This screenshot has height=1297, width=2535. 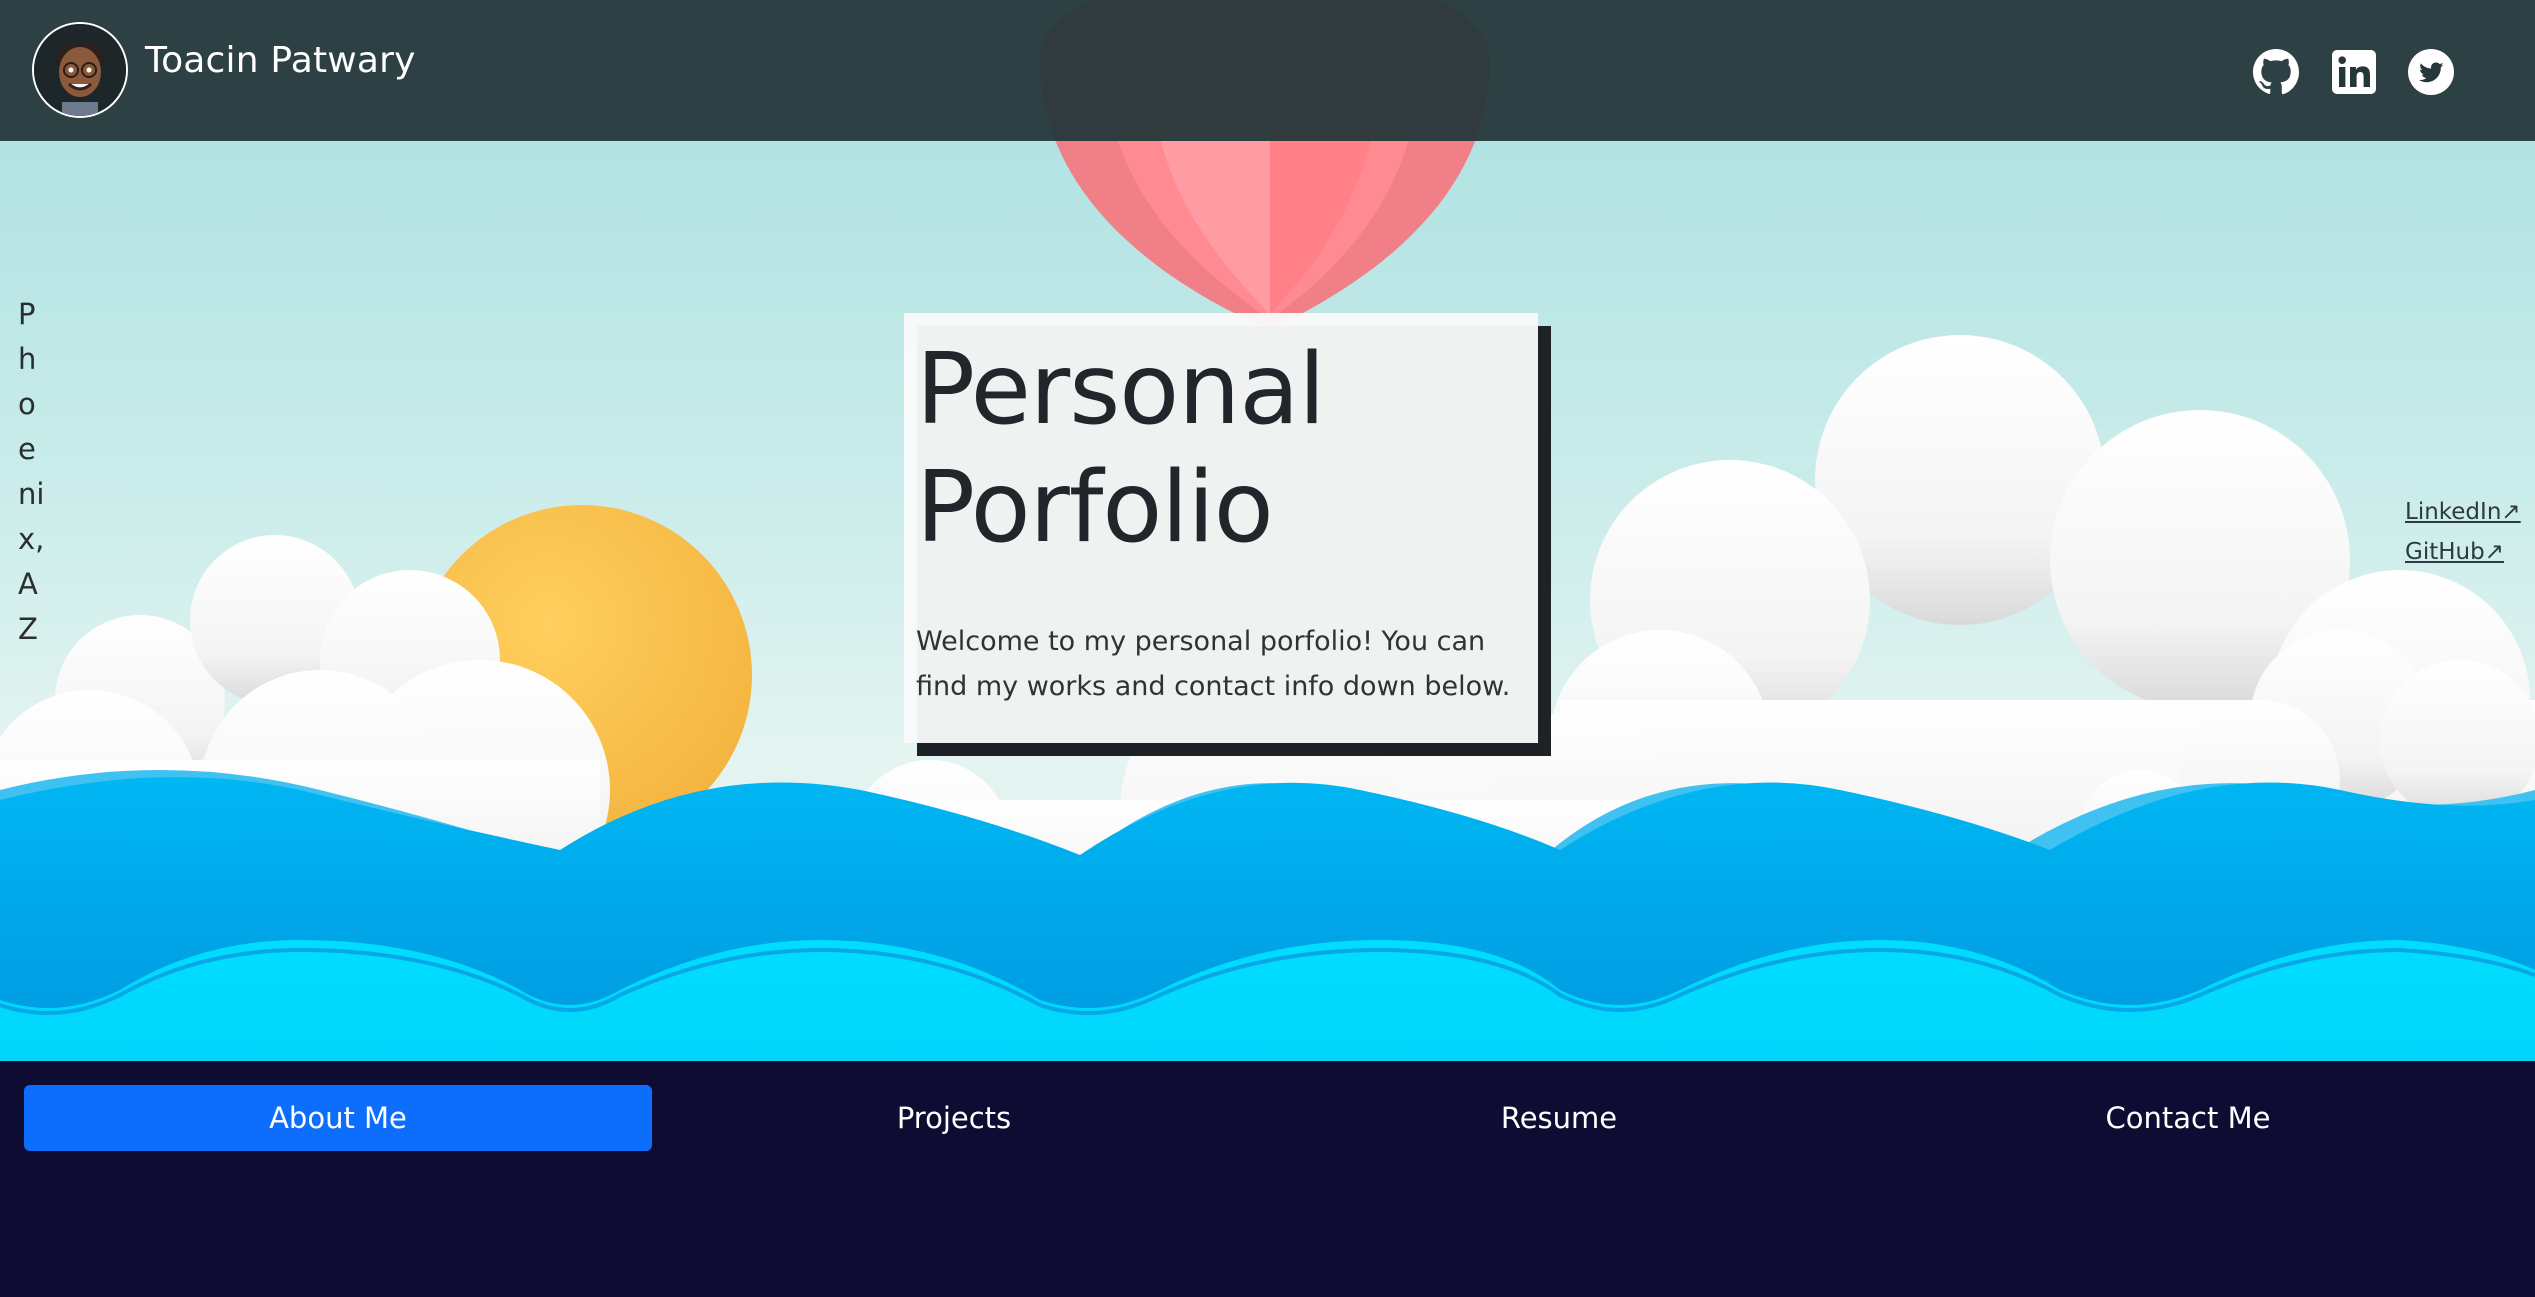 I want to click on twitter-icon, so click(x=2431, y=72).